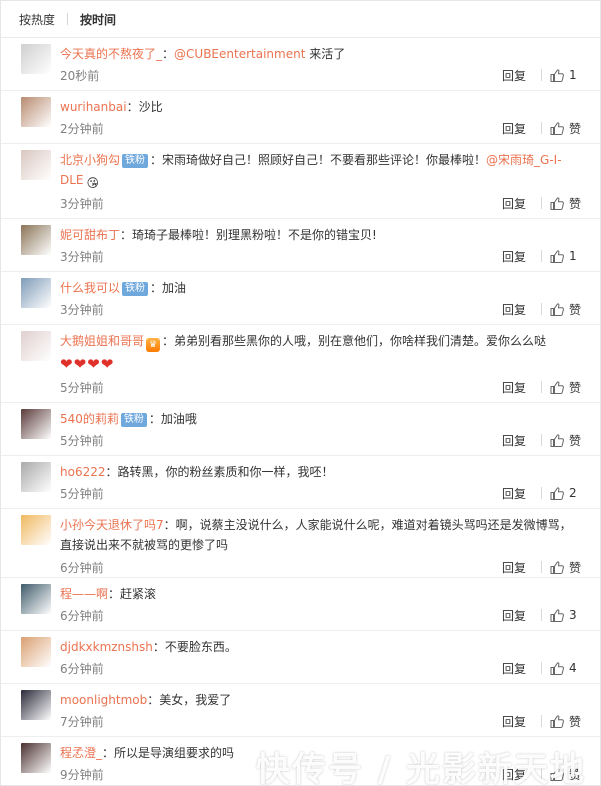  I want to click on comment-content: 程——啊：赶紧滚, so click(321, 594).